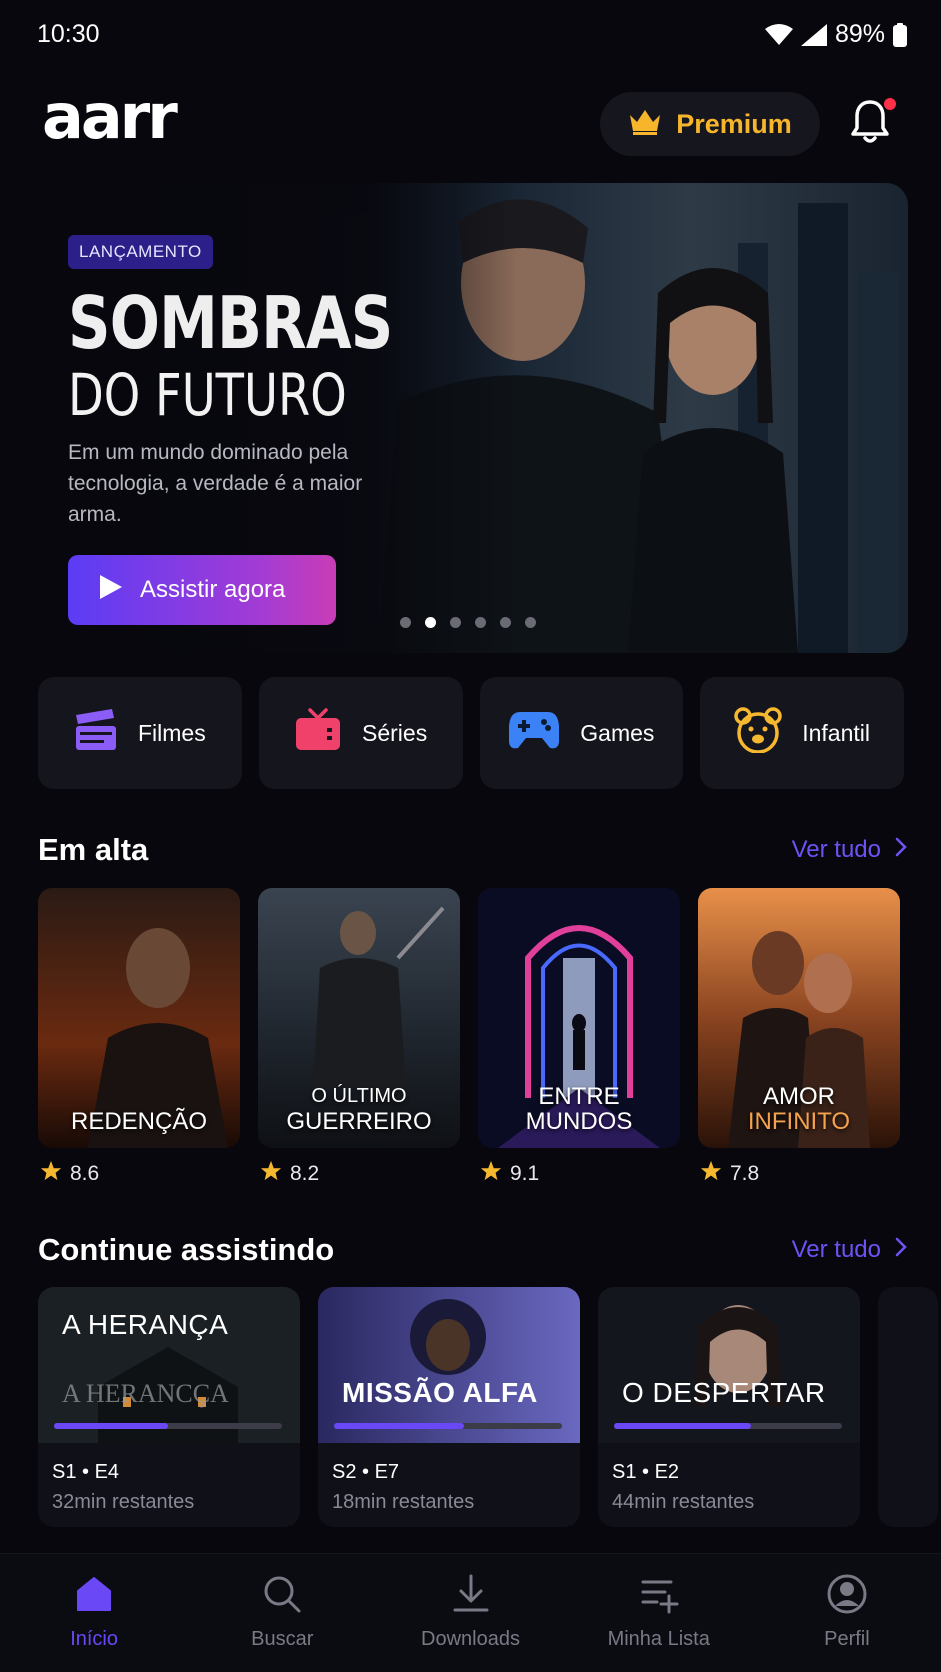 The width and height of the screenshot is (941, 1672). I want to click on poster-title: AMOR INFINITO, so click(799, 1109).